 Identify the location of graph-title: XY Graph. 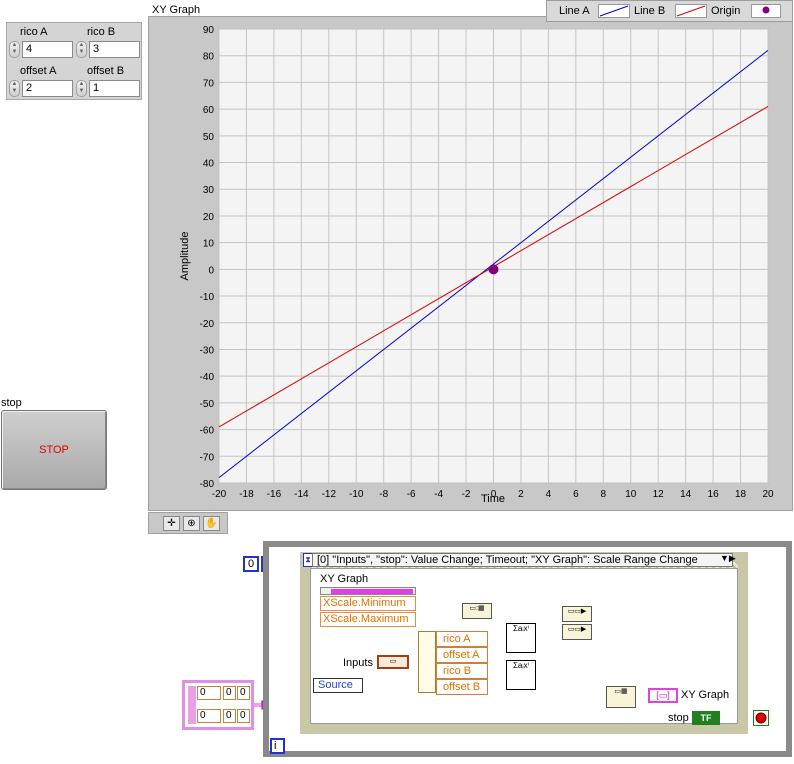
(176, 10).